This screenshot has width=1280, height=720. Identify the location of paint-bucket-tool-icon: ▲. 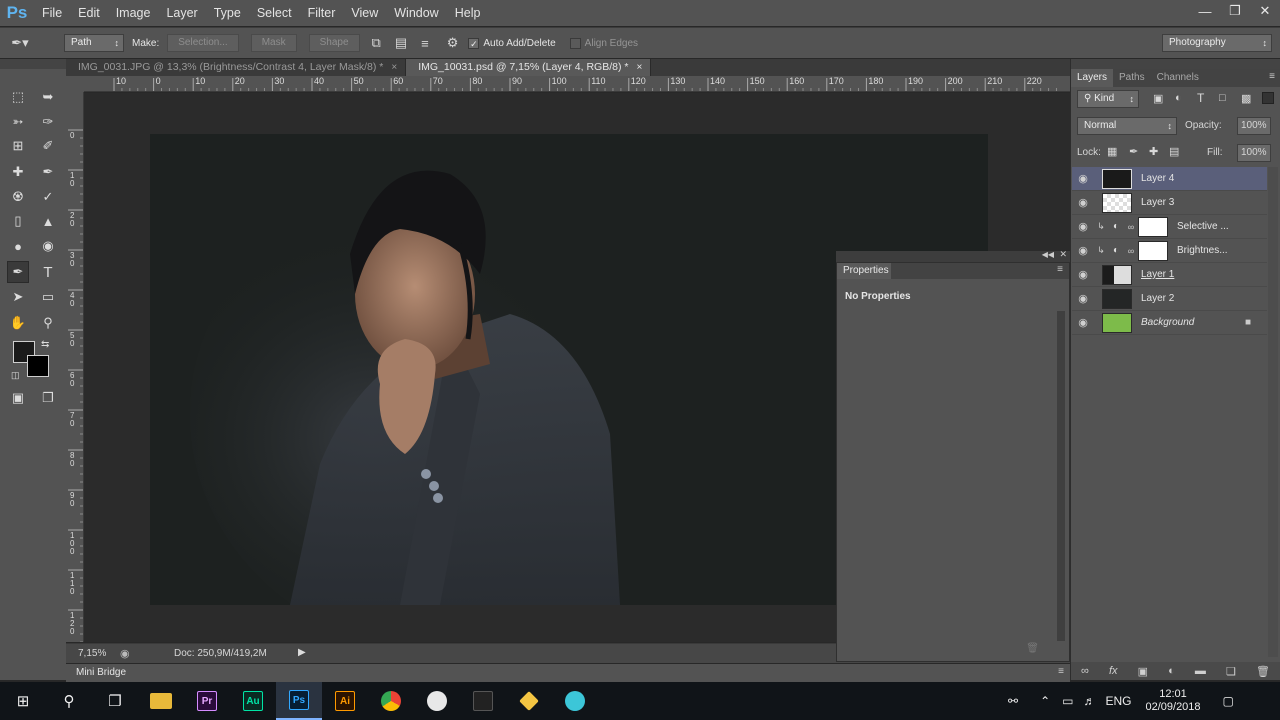
(48, 221).